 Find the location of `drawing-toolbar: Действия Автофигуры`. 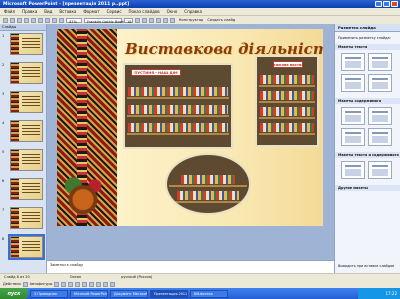

drawing-toolbar: Действия Автофигуры is located at coordinates (200, 284).